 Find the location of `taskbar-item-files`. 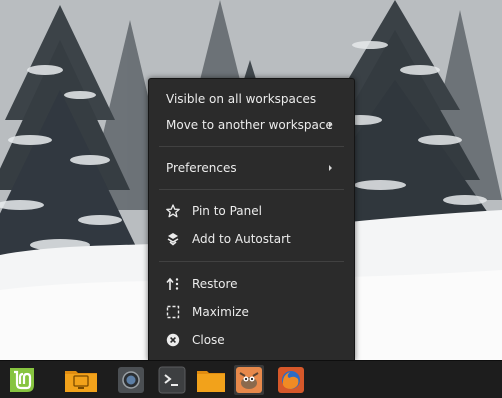

taskbar-item-files is located at coordinates (211, 380).